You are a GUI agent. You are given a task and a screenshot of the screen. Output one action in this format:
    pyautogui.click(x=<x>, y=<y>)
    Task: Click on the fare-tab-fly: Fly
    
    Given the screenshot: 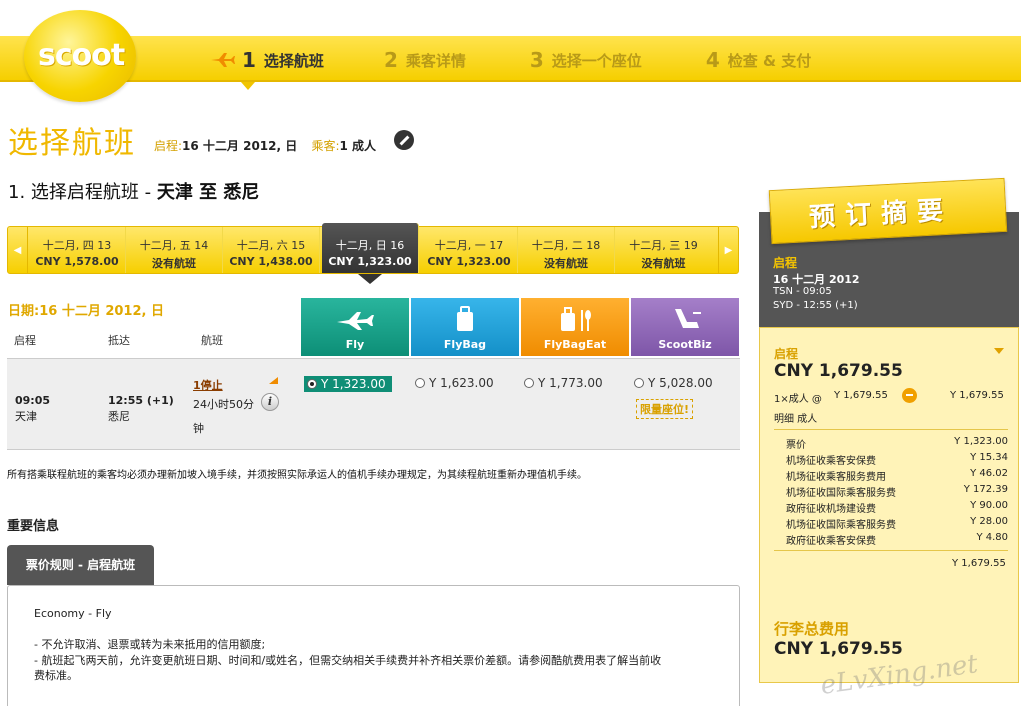 What is the action you would take?
    pyautogui.click(x=355, y=327)
    